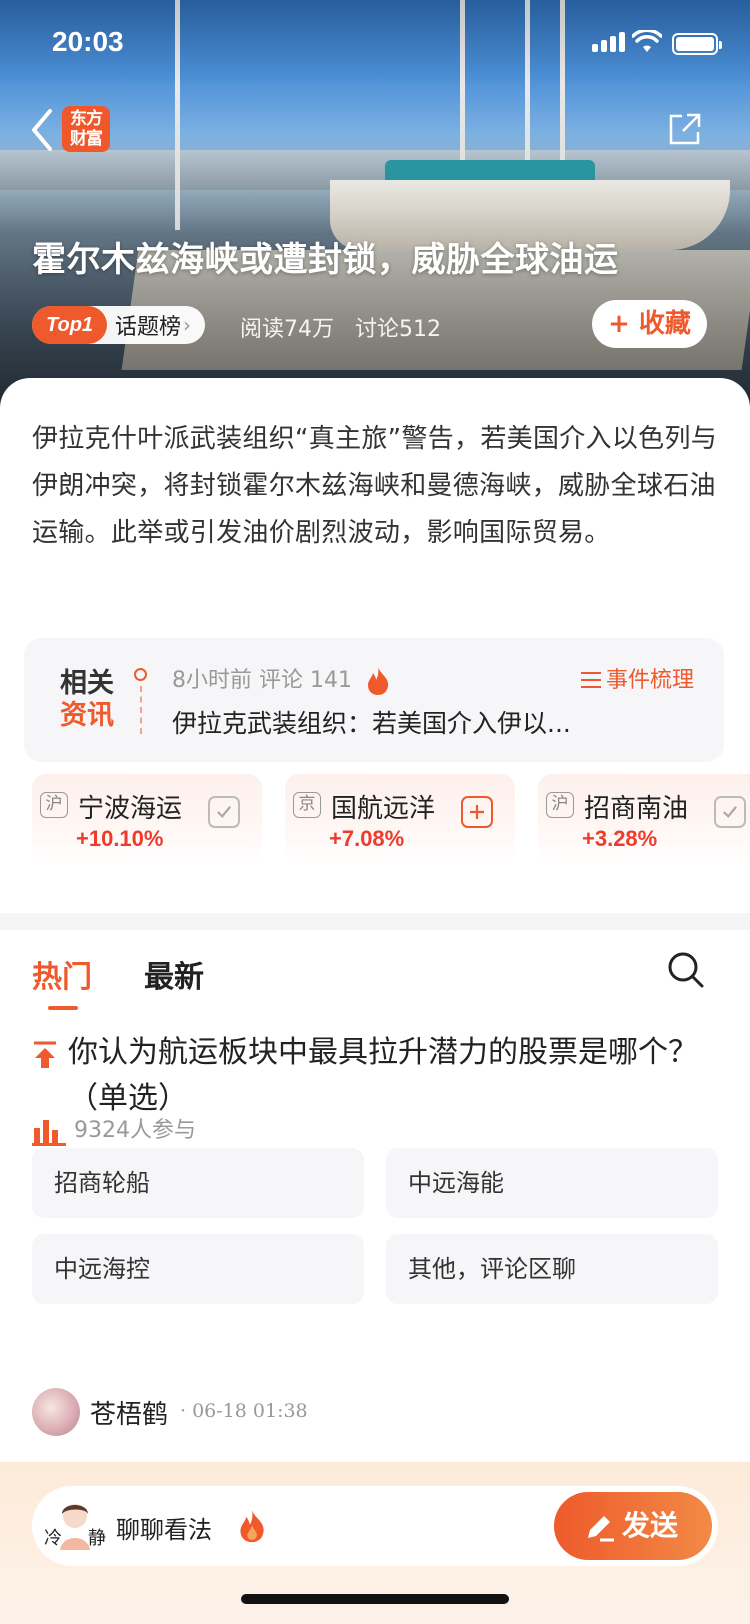 The height and width of the screenshot is (1624, 750). I want to click on poll-question-text: 你认为航运板块中最具拉升潜力的股票是哪个？ （单选）, so click(383, 1075).